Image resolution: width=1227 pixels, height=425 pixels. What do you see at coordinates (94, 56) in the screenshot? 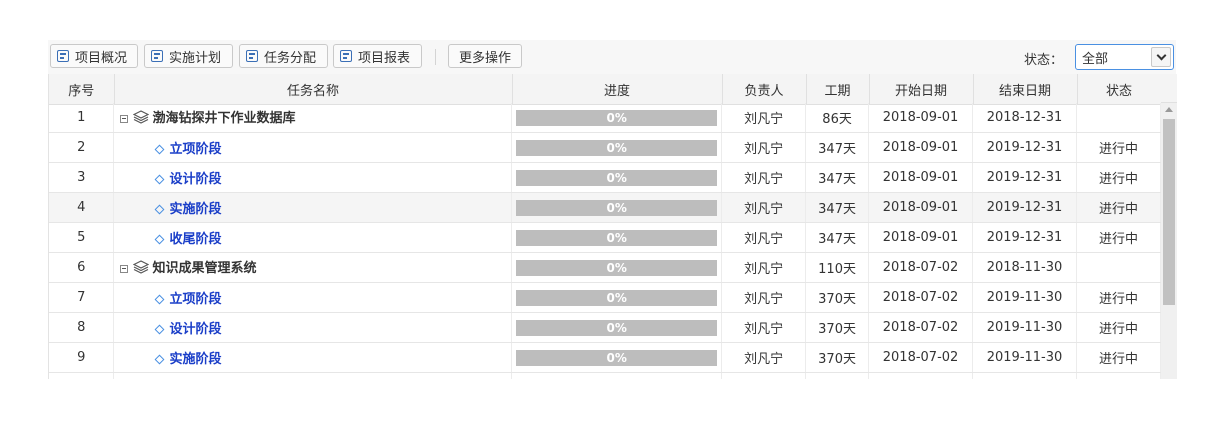
I see `project-overview-button: 项目概况` at bounding box center [94, 56].